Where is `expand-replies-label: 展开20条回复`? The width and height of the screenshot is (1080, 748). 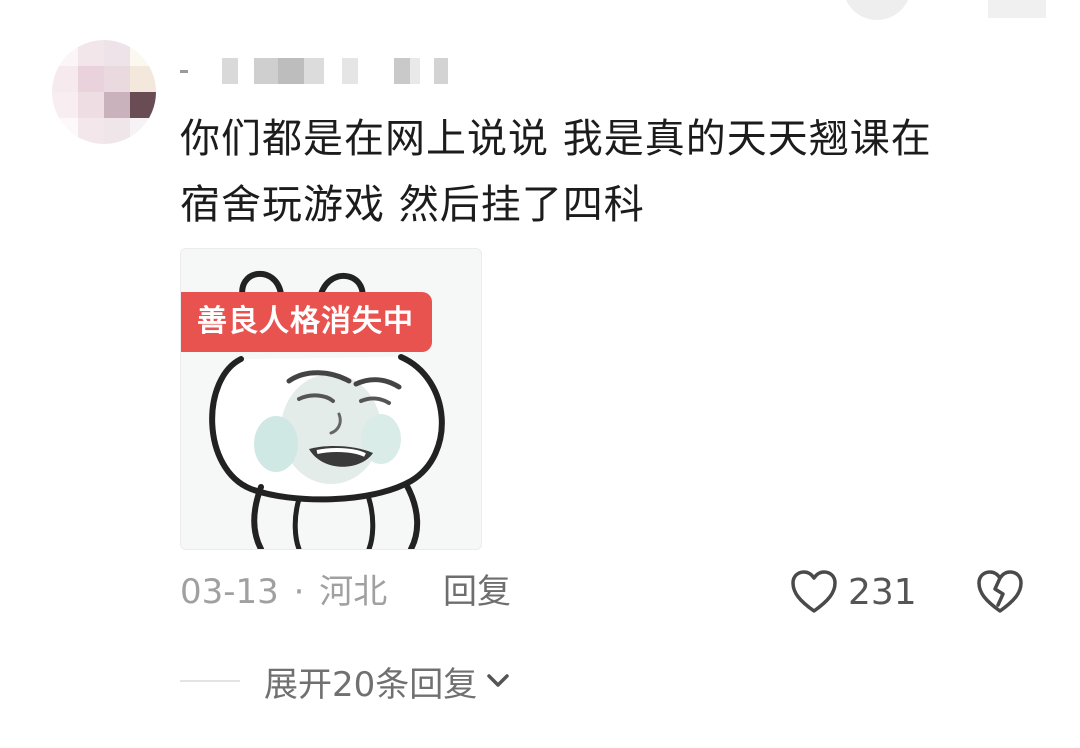 expand-replies-label: 展开20条回复 is located at coordinates (371, 684).